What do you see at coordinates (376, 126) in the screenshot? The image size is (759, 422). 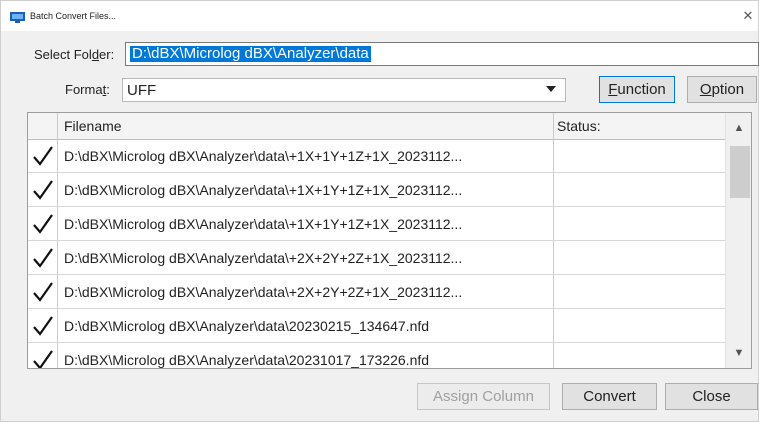 I see `table-header: Filename Status:` at bounding box center [376, 126].